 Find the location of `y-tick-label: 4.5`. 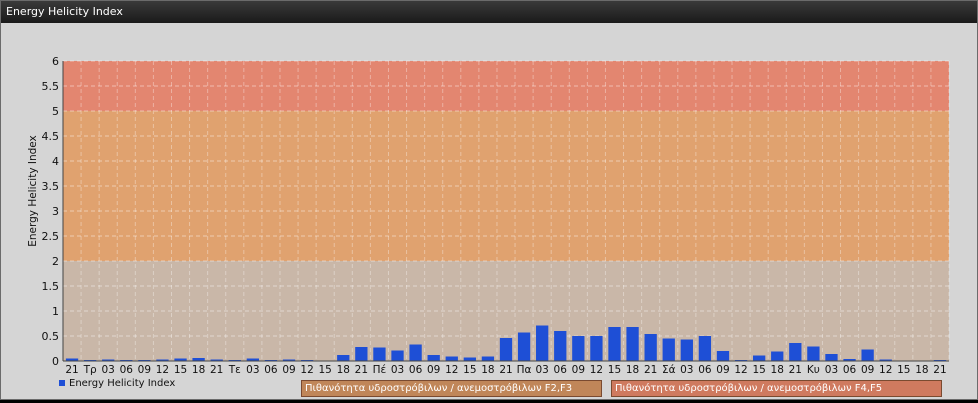

y-tick-label: 4.5 is located at coordinates (51, 136).